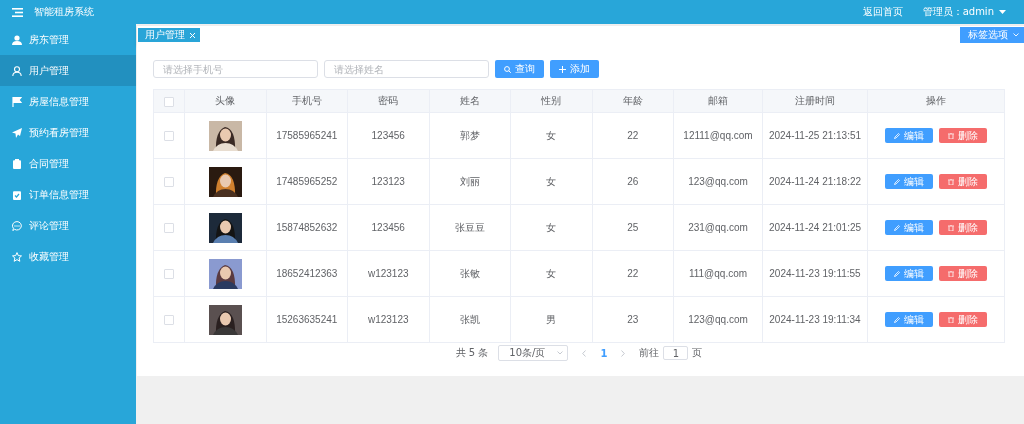  I want to click on caret-icon, so click(1002, 12).